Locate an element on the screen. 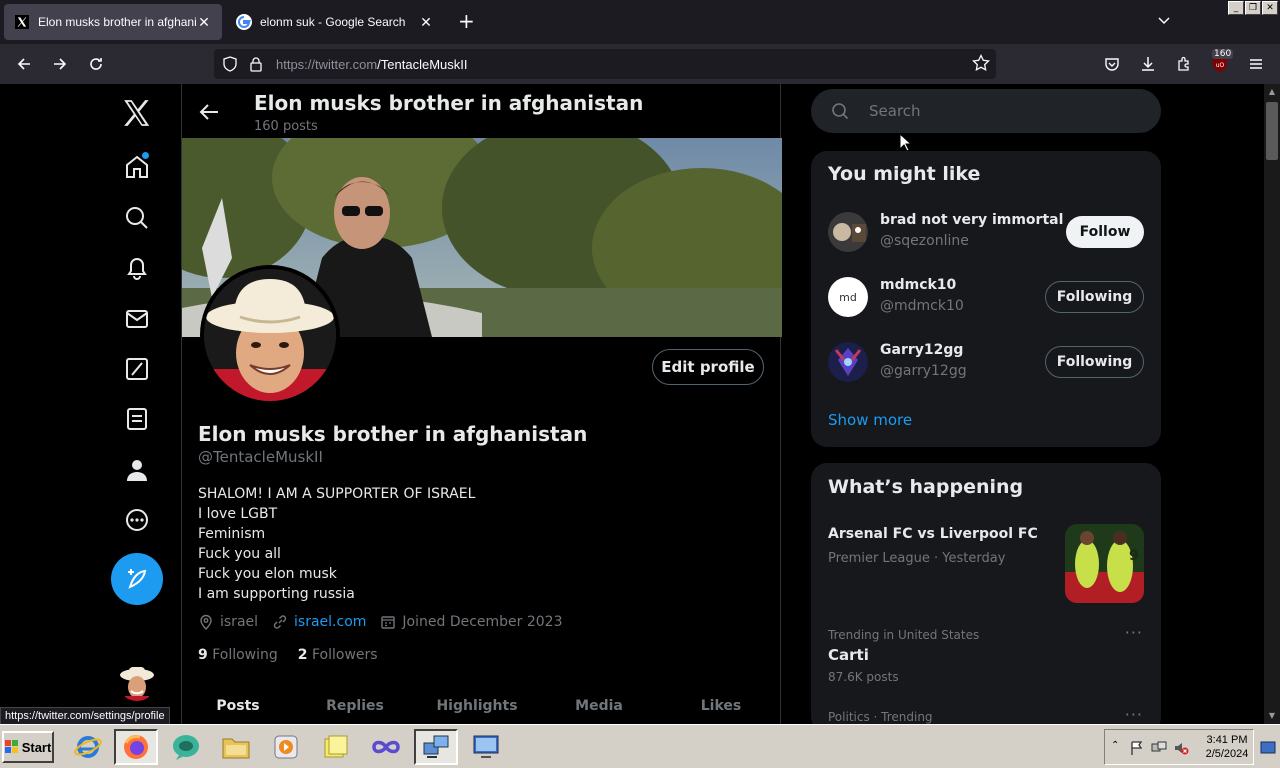 This screenshot has width=1280, height=768. profile-icon is located at coordinates (137, 470).